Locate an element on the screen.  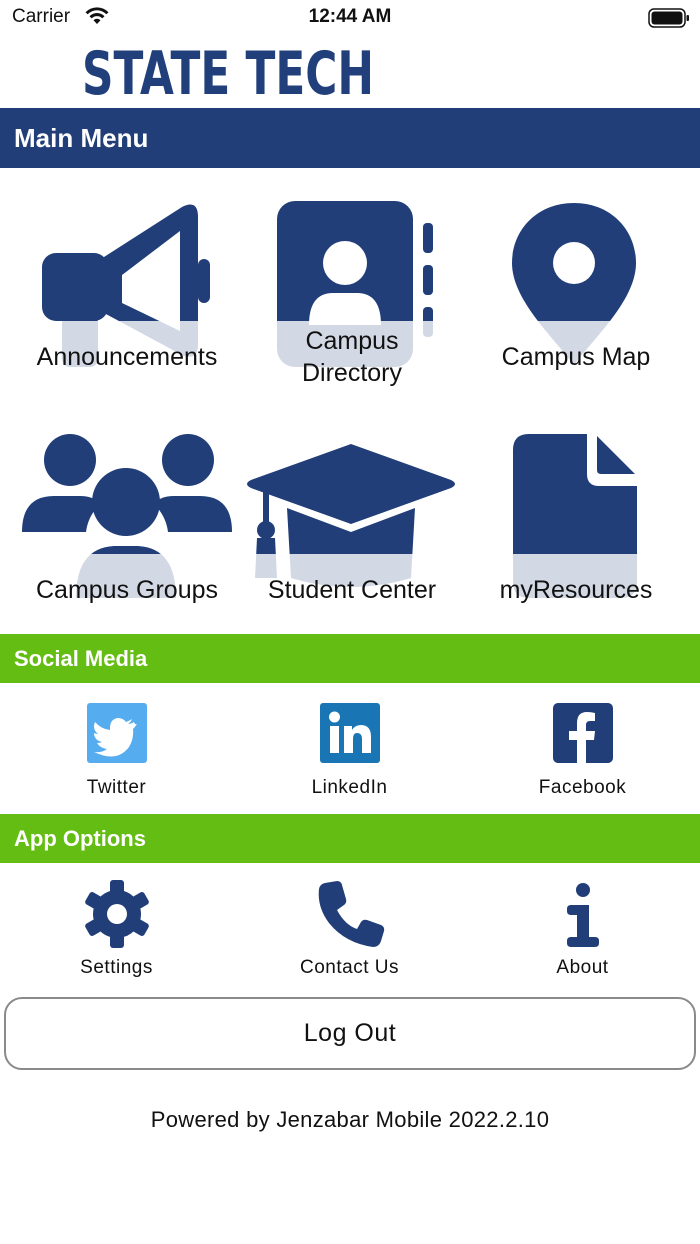
gear-icon is located at coordinates (117, 914).